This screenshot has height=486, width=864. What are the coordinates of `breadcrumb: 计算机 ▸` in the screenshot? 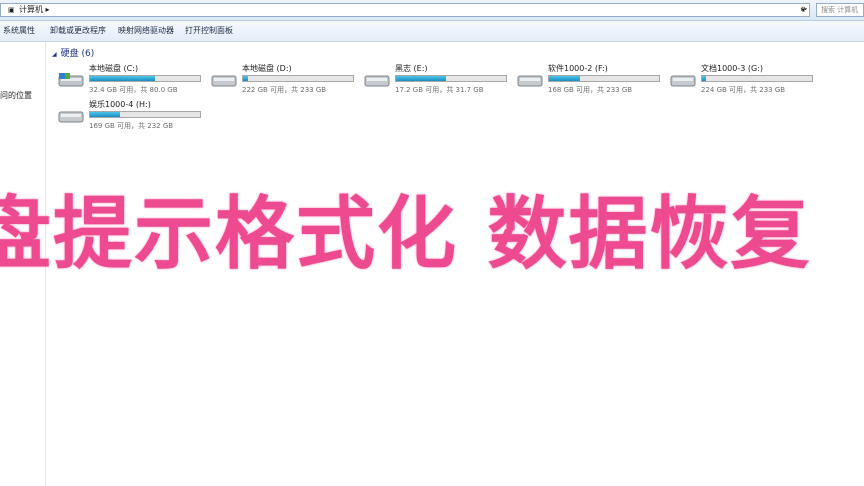 It's located at (34, 10).